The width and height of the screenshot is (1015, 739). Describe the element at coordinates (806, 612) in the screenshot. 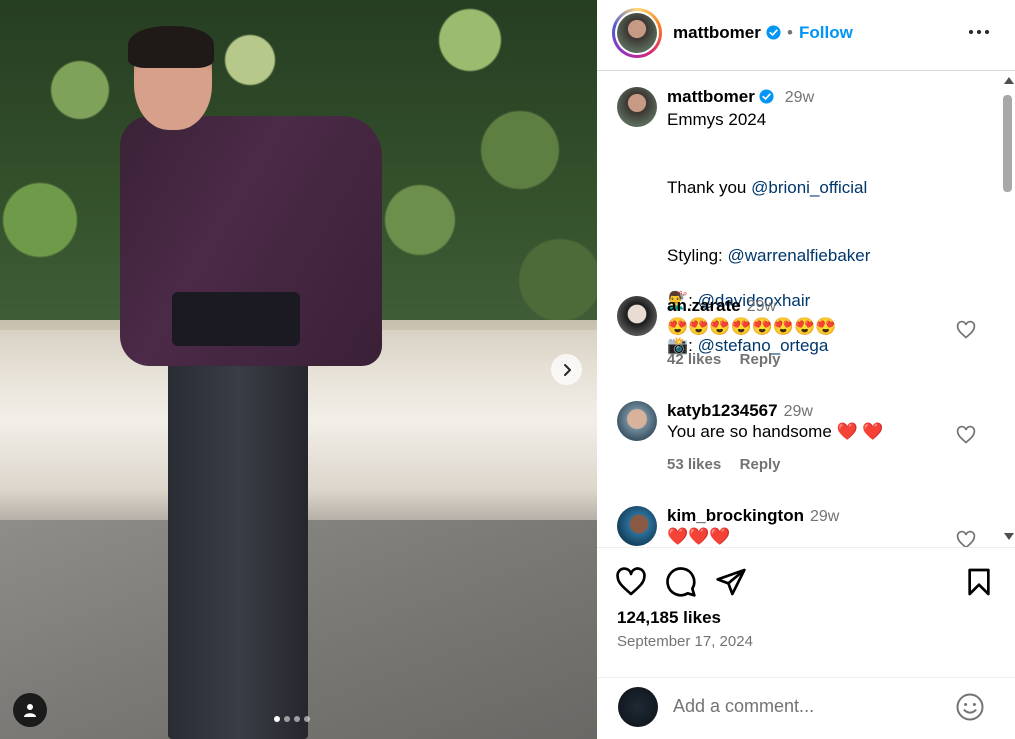

I see `post-actions: 124,185 likes September 17, 2024` at that location.